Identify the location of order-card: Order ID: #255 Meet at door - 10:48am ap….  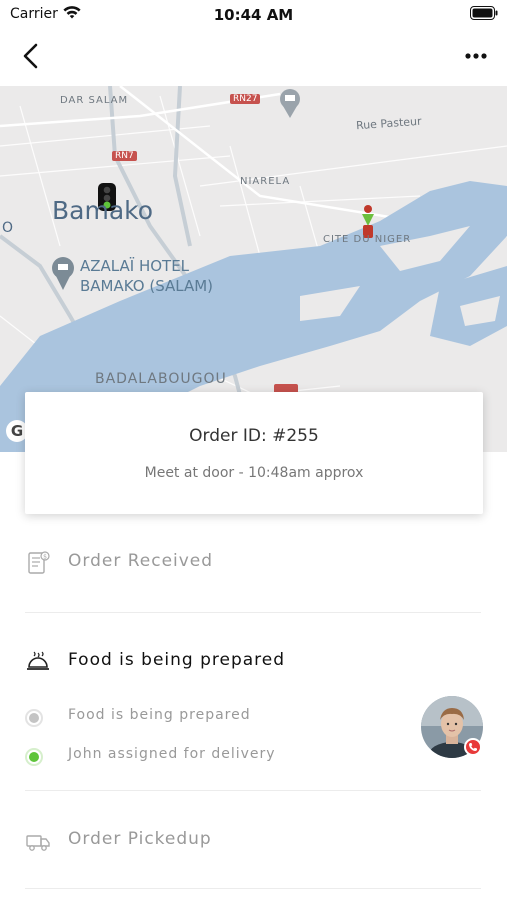
(254, 453).